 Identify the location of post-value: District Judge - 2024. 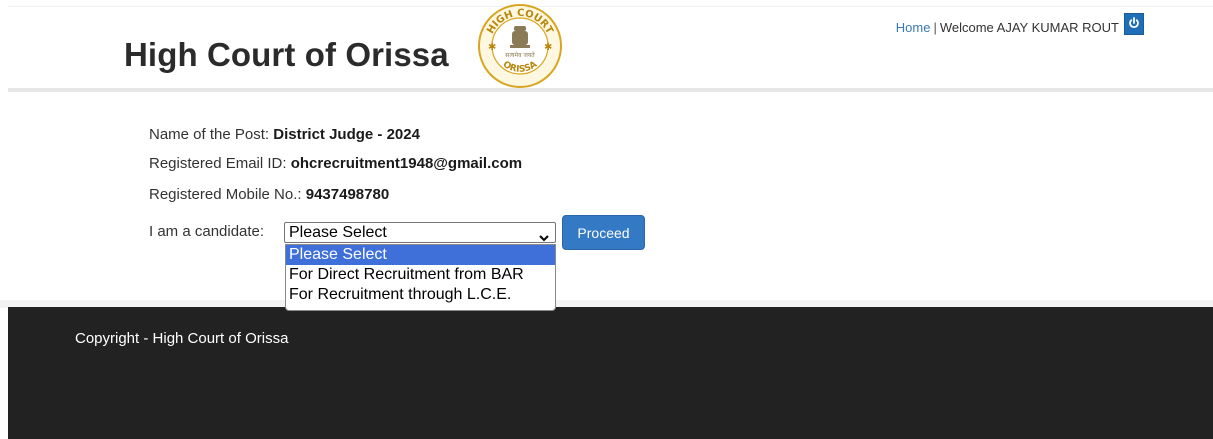
(346, 134).